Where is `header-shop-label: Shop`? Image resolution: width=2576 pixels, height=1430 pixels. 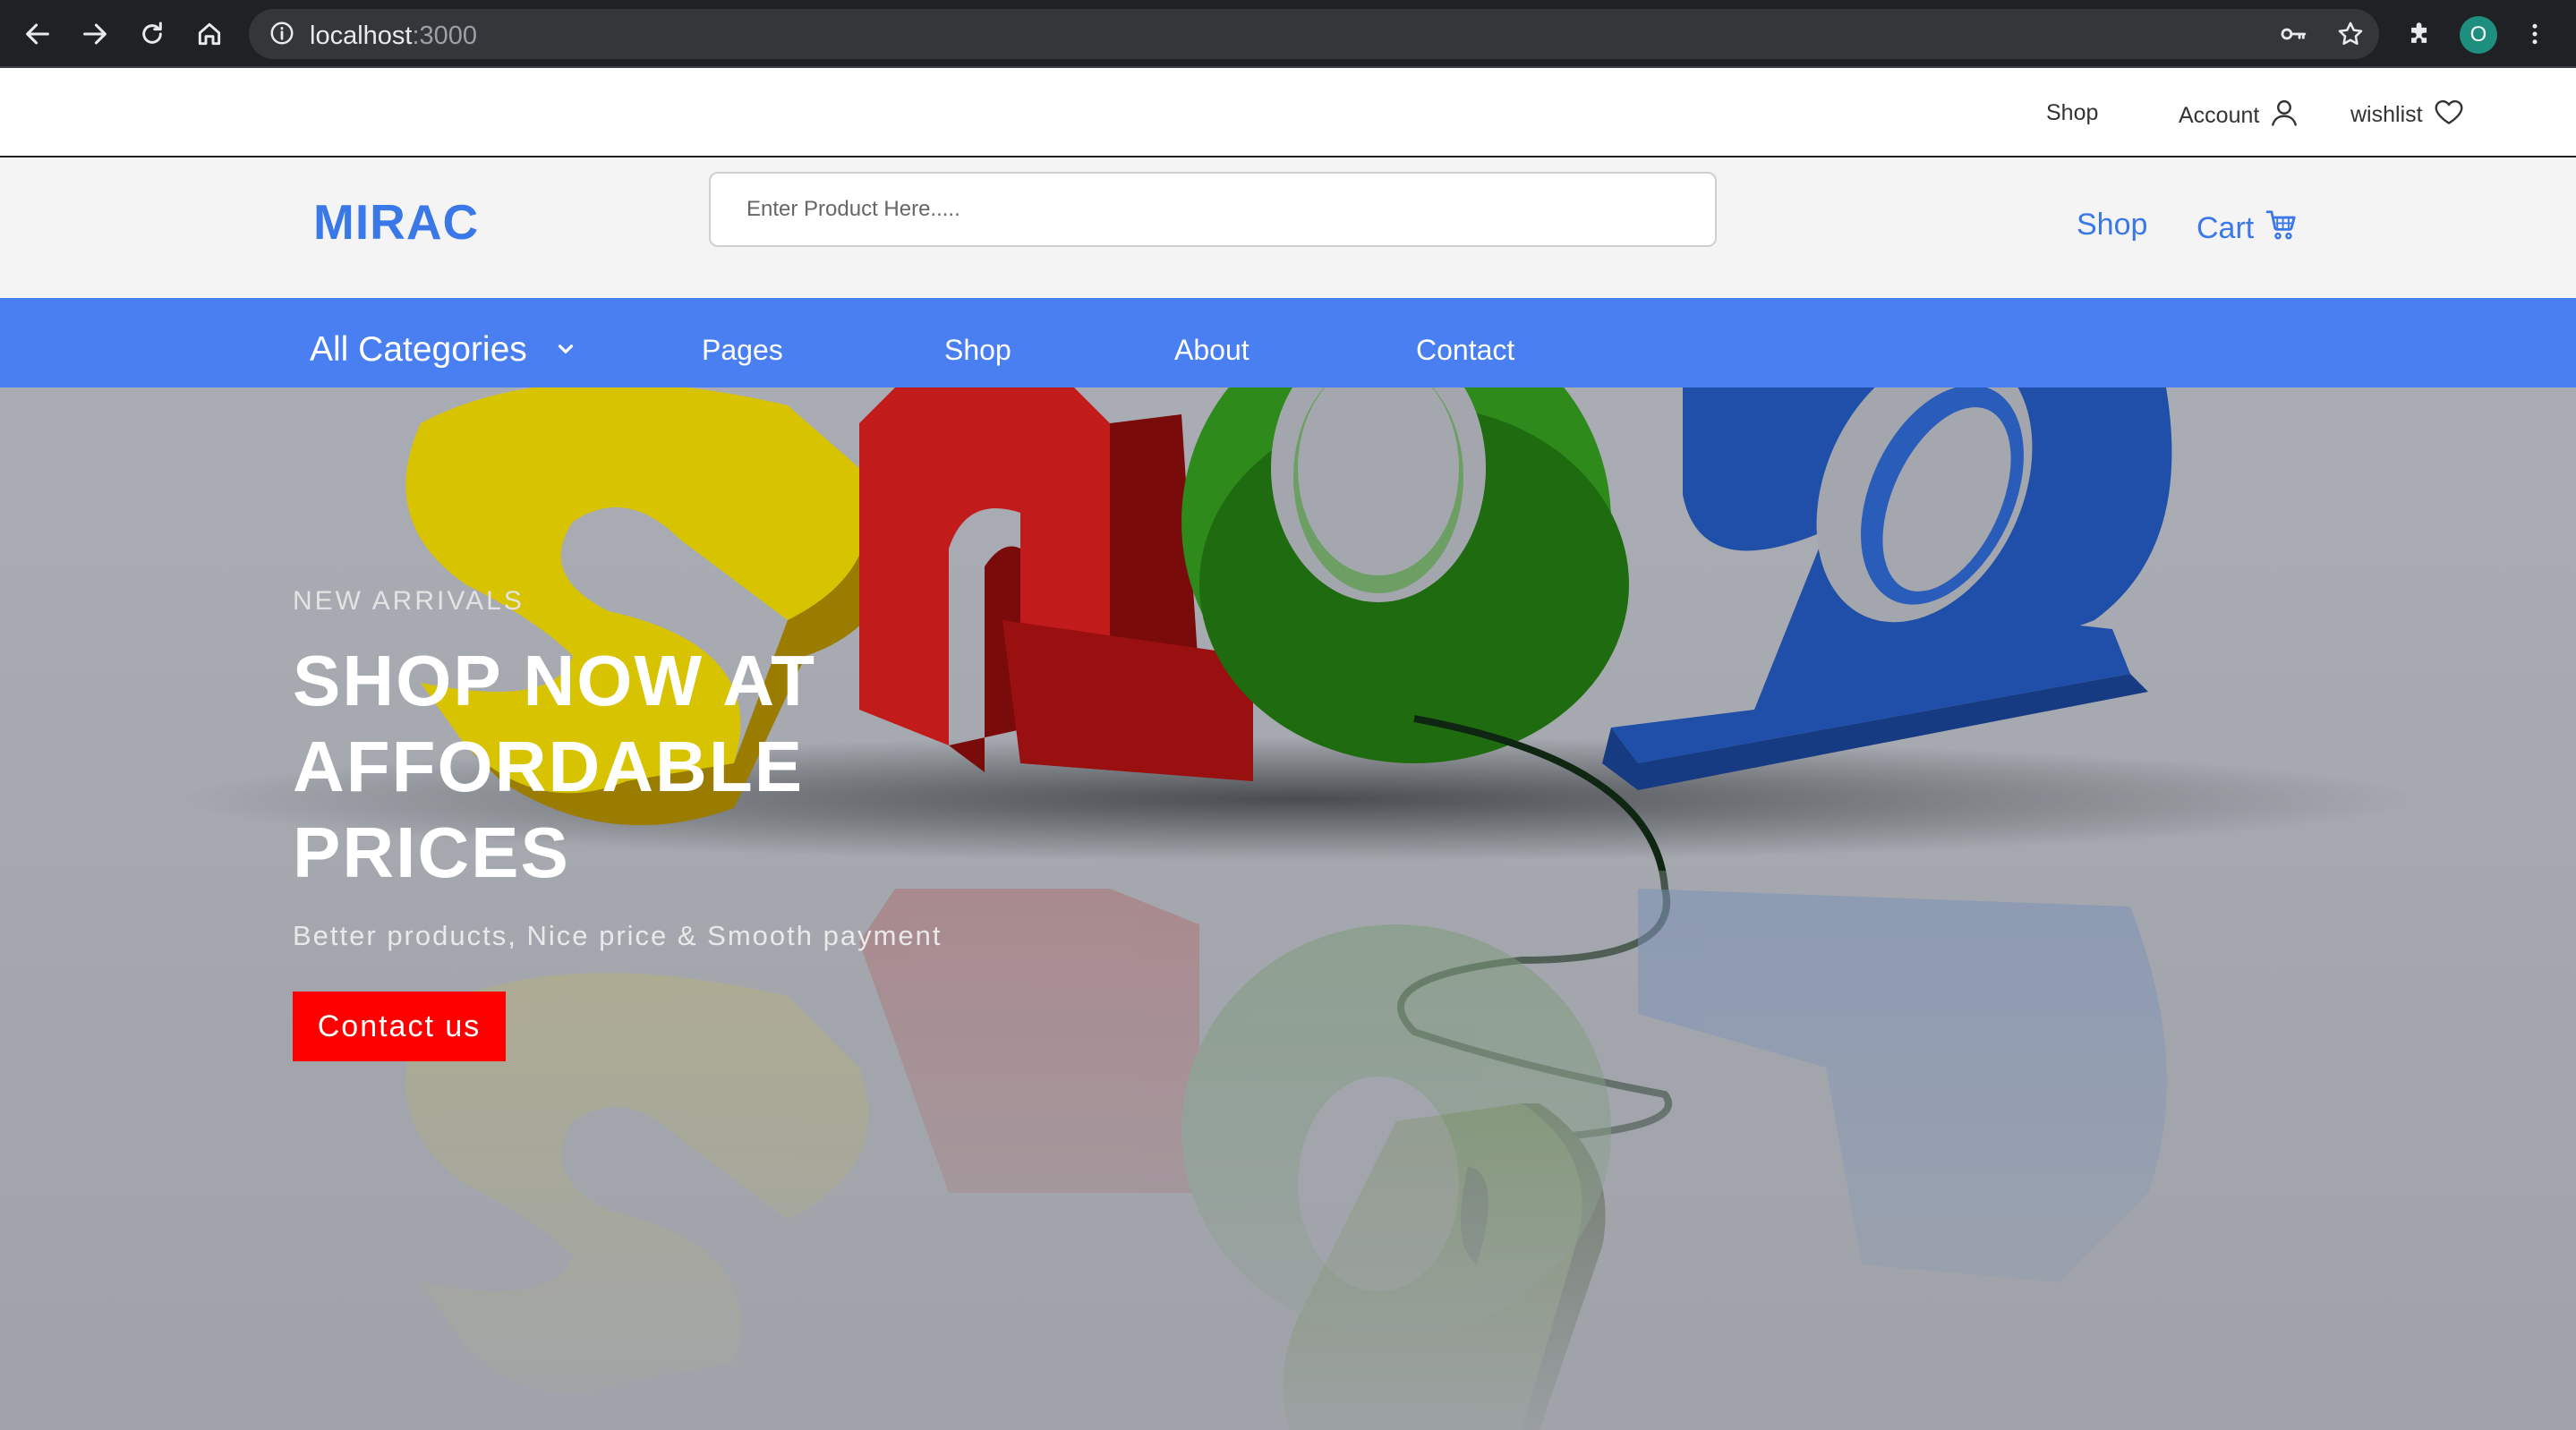 header-shop-label: Shop is located at coordinates (2112, 225).